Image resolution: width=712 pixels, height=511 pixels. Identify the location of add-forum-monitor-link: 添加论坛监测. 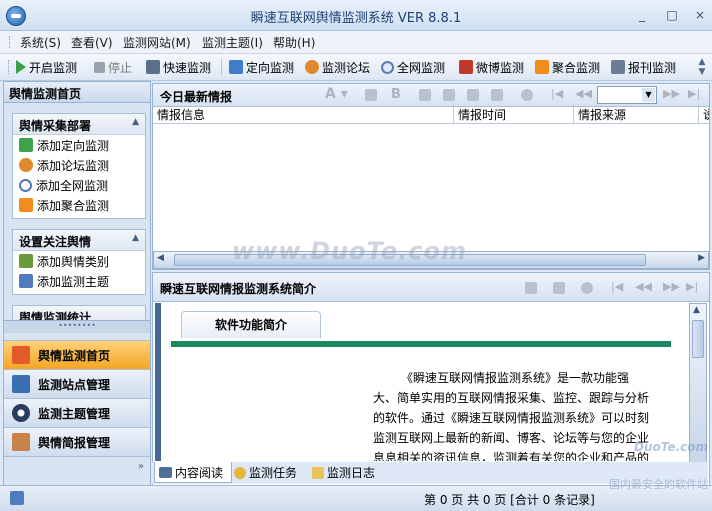
(79, 165).